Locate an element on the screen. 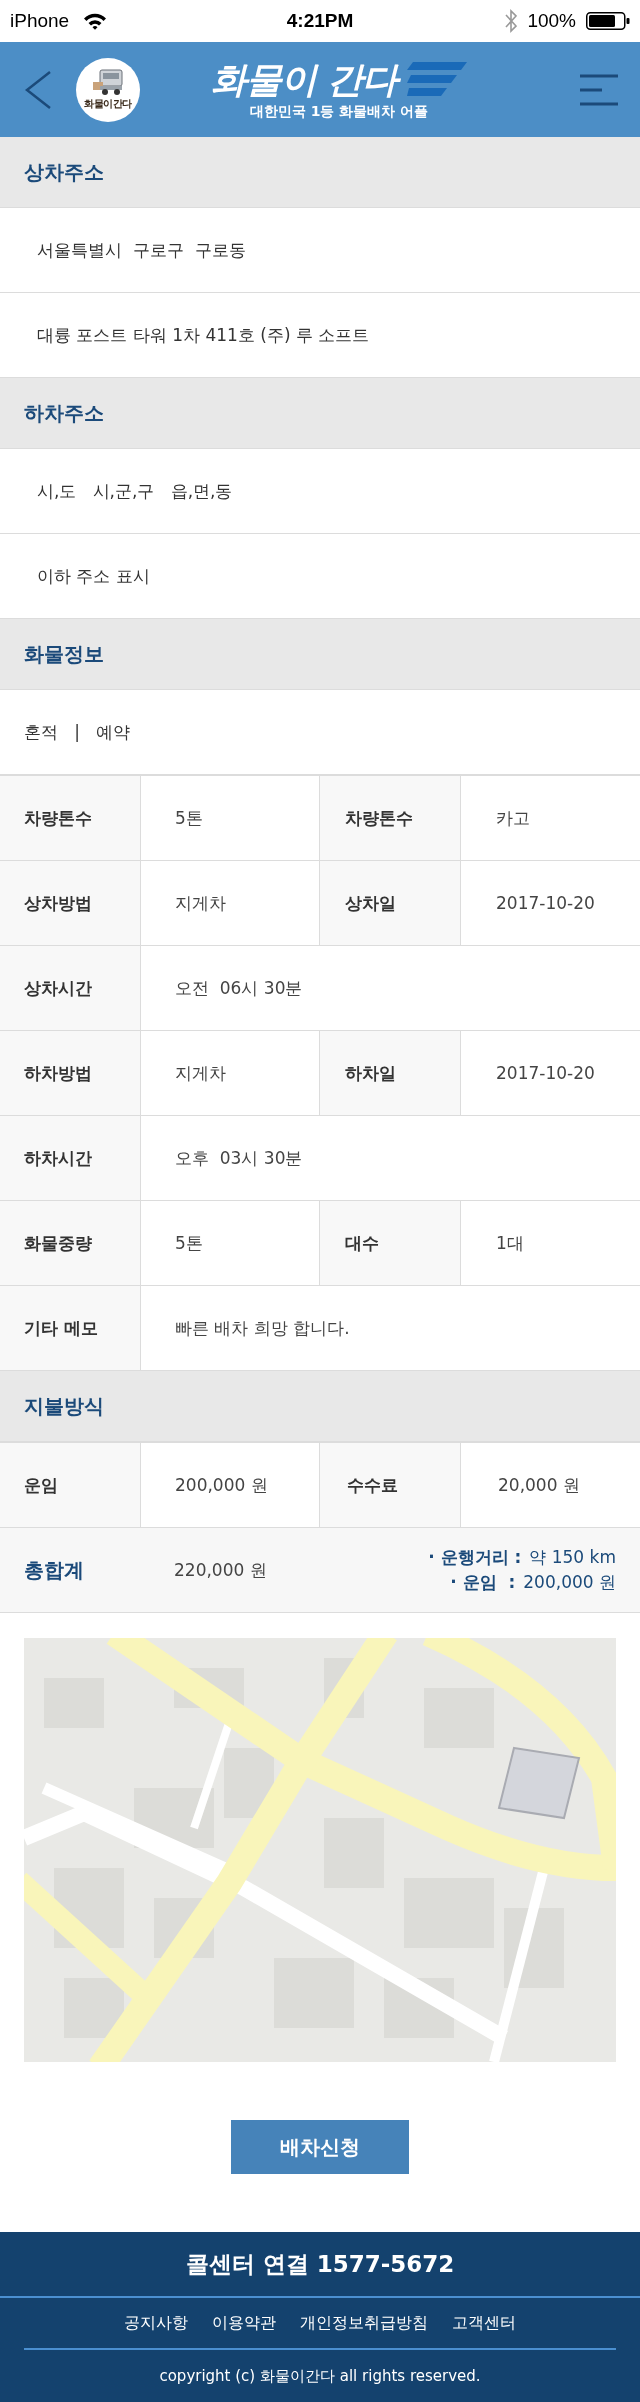  footer-link: 공지사항 is located at coordinates (156, 2323).